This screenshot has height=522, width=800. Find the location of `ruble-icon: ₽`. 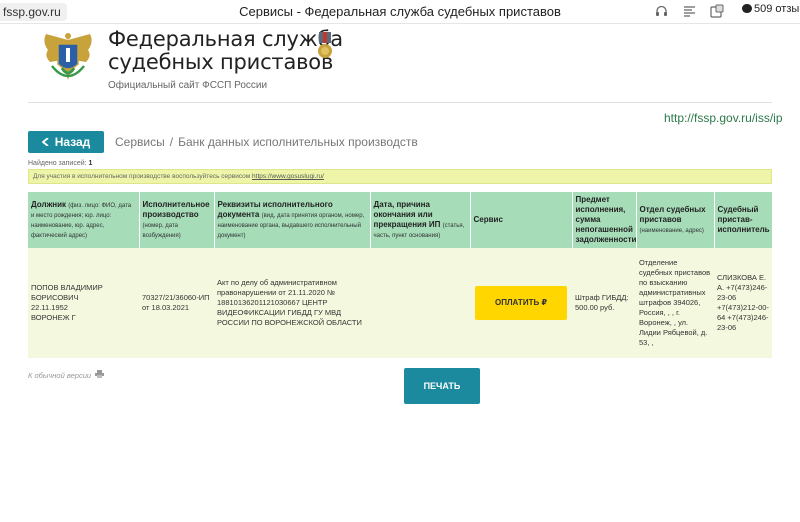

ruble-icon: ₽ is located at coordinates (543, 302).